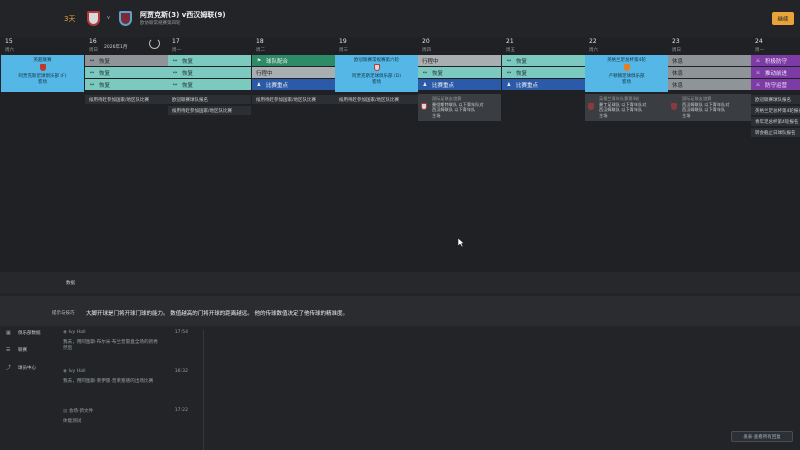 The height and width of the screenshot is (450, 800). Describe the element at coordinates (775, 110) in the screenshot. I see `event-note: 英格兰足总杯第4轮报名` at that location.